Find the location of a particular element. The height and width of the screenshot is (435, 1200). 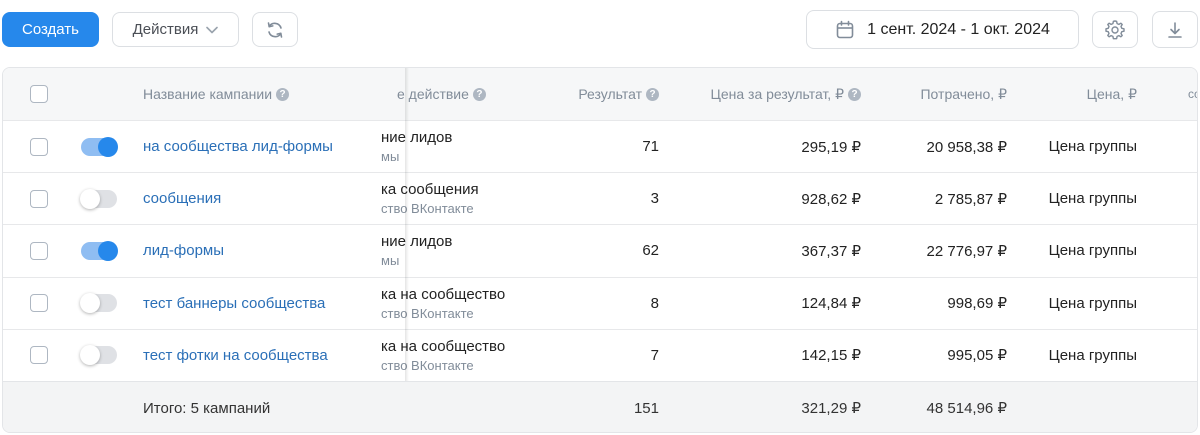

header-cost-per-result: Цена за результат, ₽ ? is located at coordinates (762, 94).